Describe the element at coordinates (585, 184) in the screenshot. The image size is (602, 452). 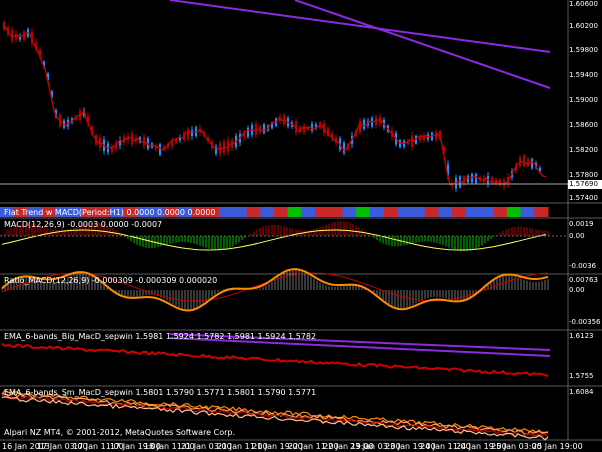
I see `current-price-tag: 1.57690` at that location.